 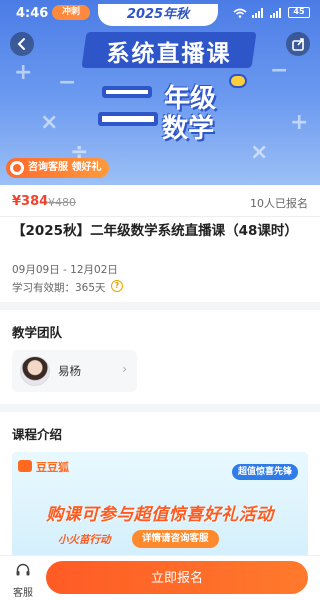 What do you see at coordinates (279, 203) in the screenshot?
I see `enrolled-count: 10人已报名` at bounding box center [279, 203].